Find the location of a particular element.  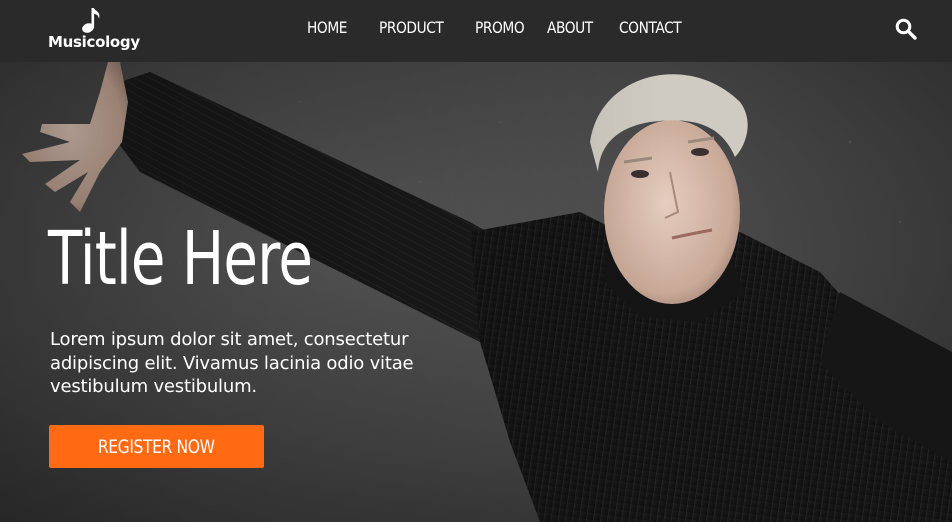

brand-name: Musicology is located at coordinates (94, 42).